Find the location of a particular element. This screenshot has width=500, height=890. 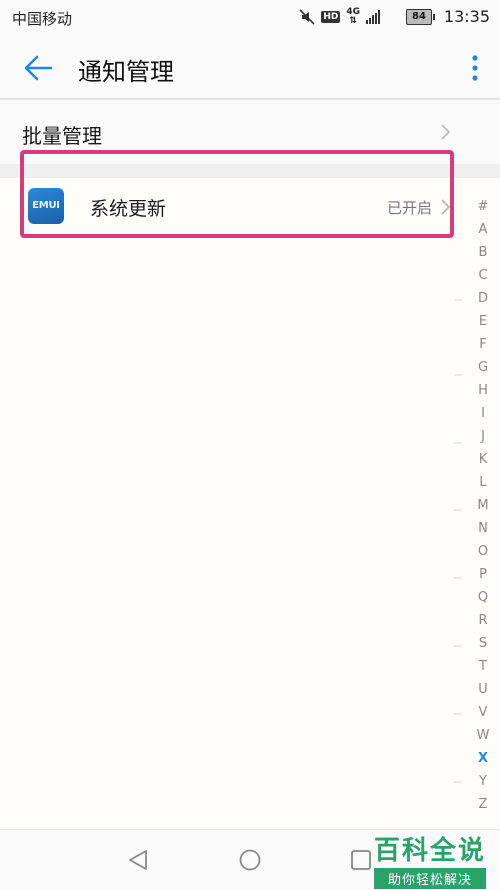

notification-status: 已开启 is located at coordinates (409, 208).